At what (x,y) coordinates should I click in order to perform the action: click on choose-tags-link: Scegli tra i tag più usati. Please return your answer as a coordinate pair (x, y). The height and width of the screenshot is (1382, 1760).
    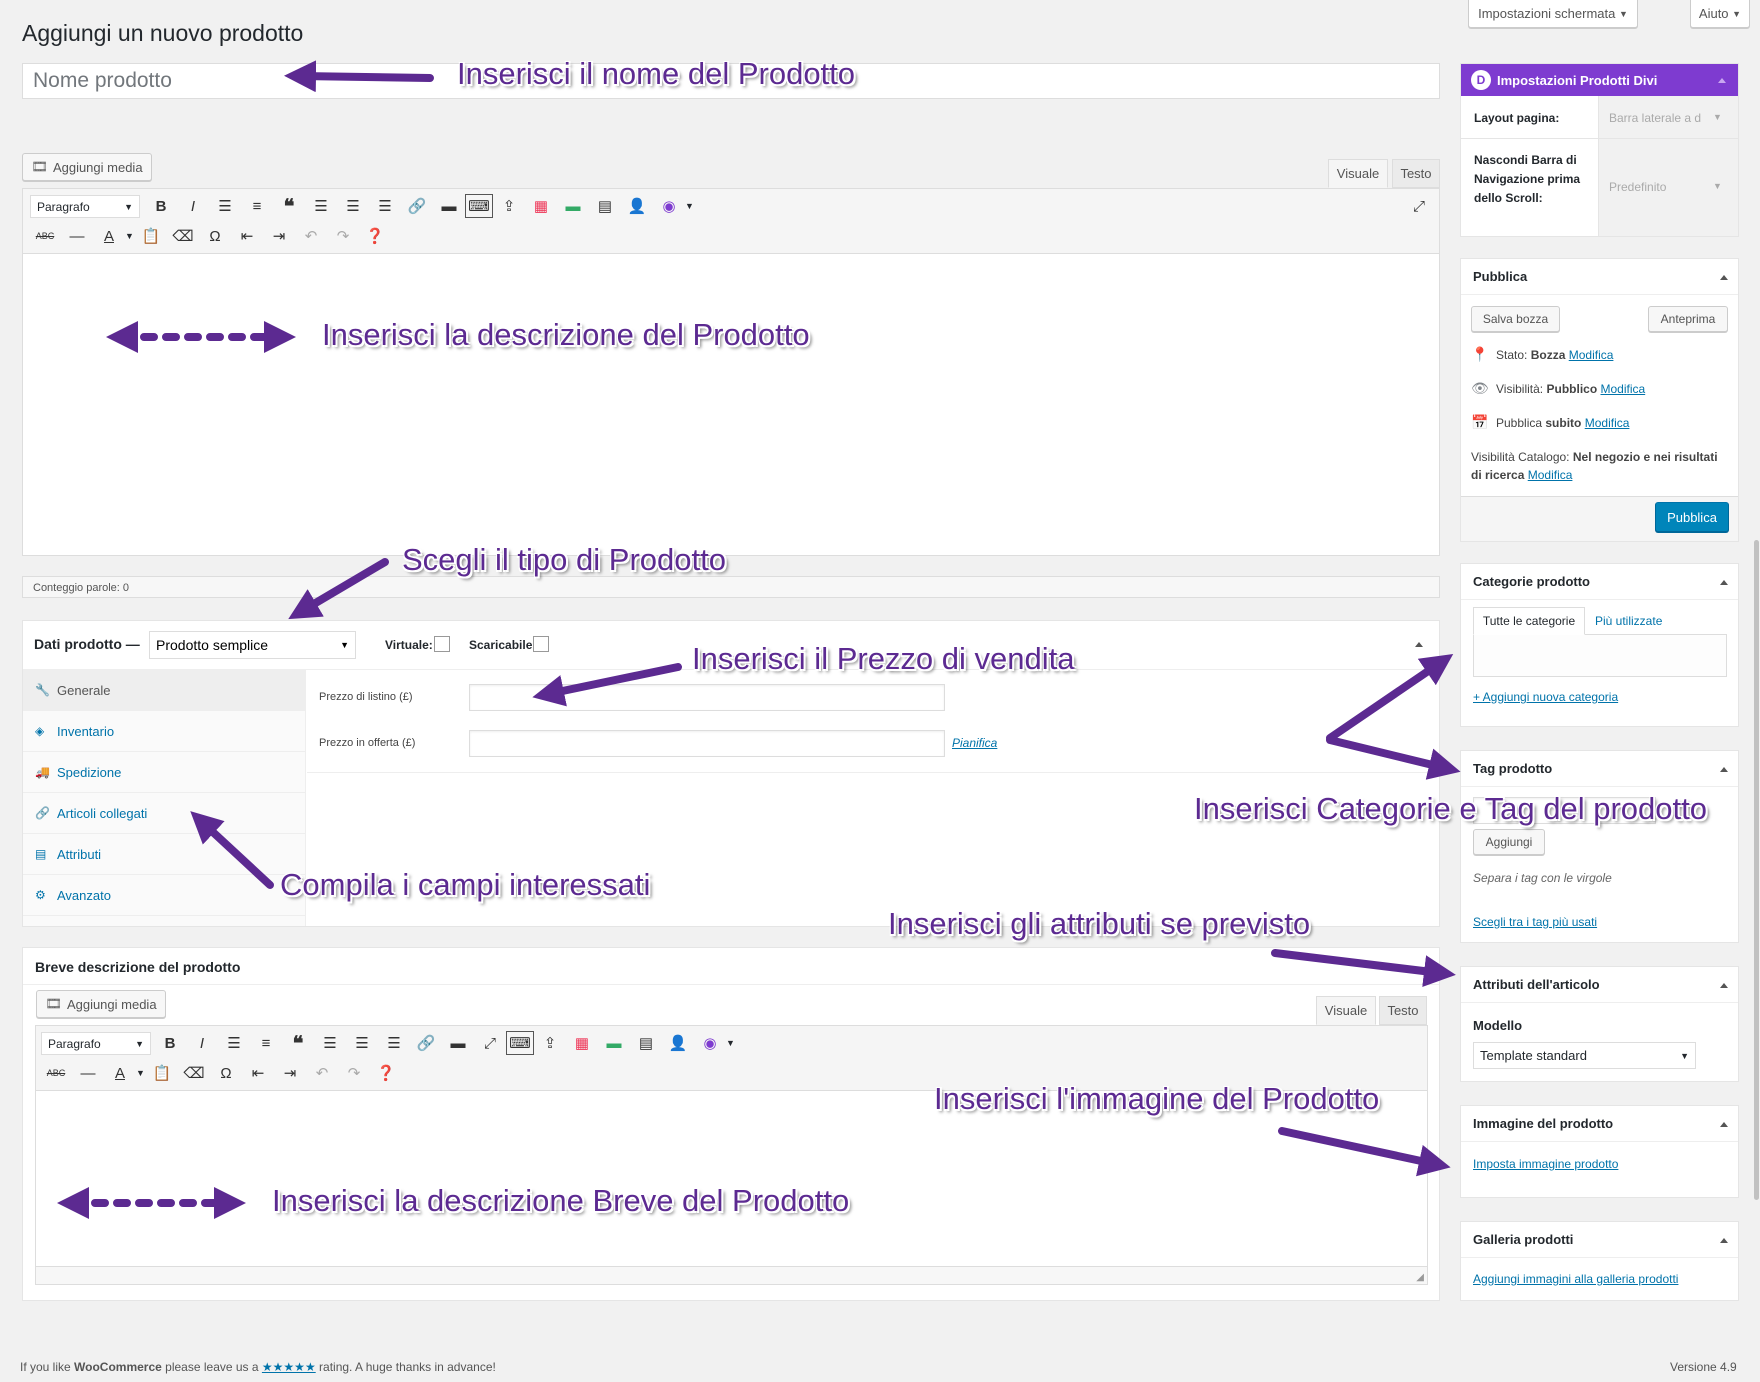
    Looking at the image, I should click on (1535, 922).